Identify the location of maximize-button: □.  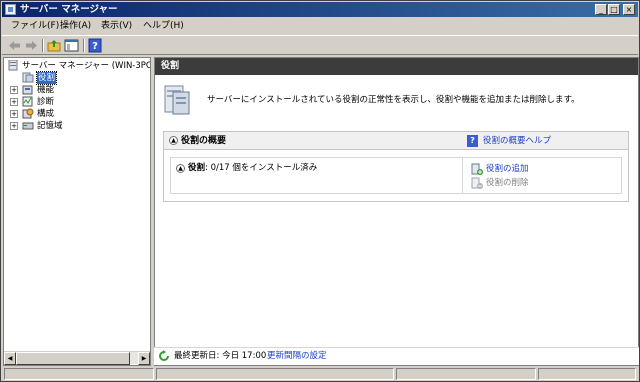
(614, 9).